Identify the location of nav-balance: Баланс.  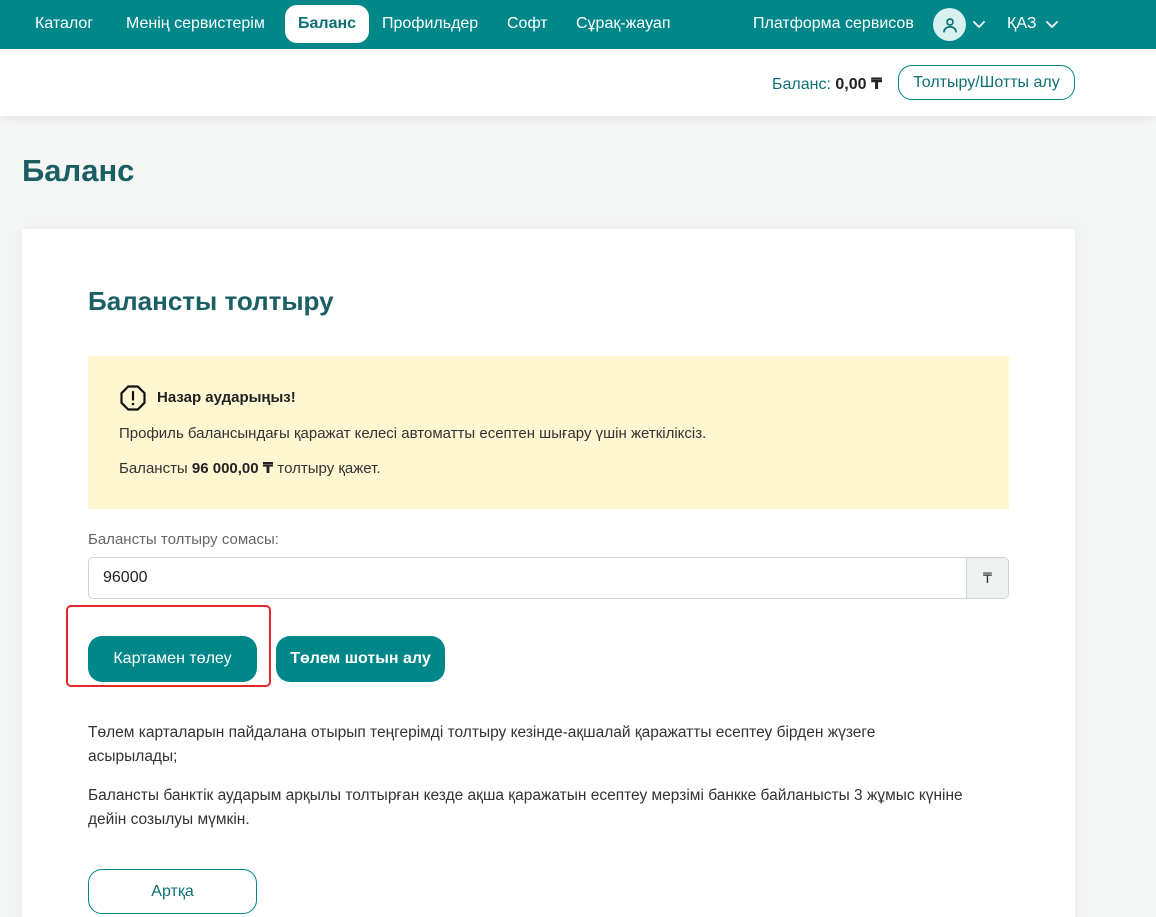
(327, 24).